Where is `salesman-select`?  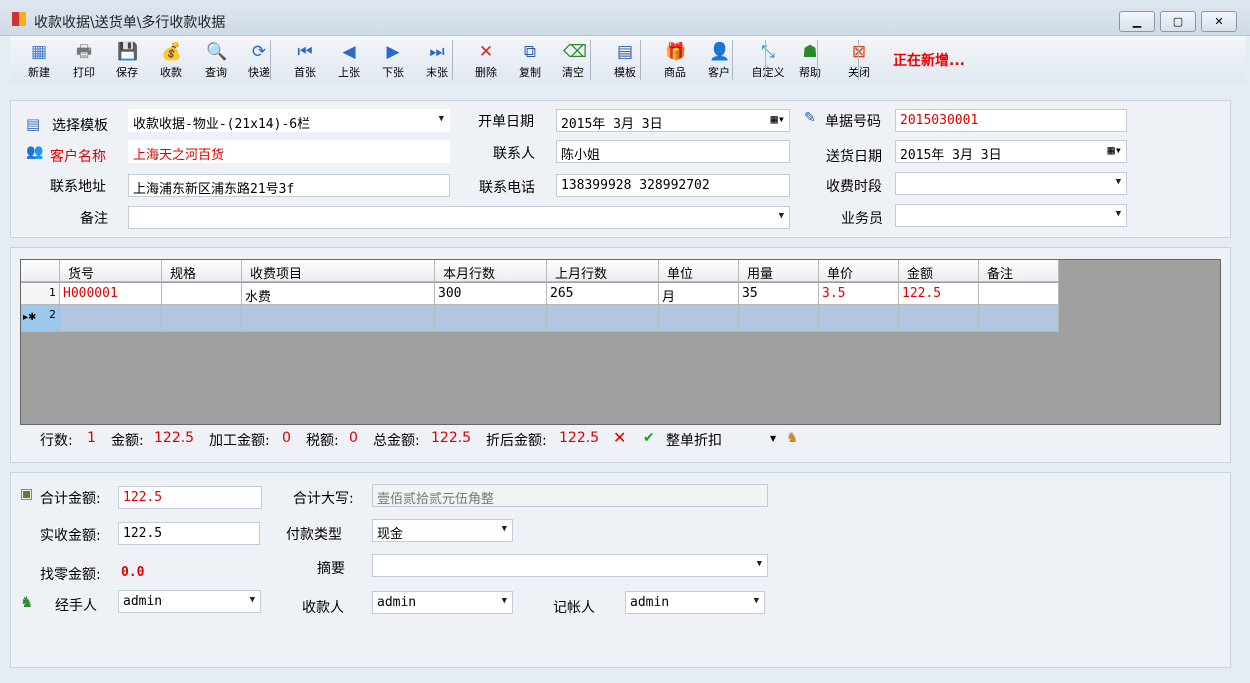
salesman-select is located at coordinates (1011, 215).